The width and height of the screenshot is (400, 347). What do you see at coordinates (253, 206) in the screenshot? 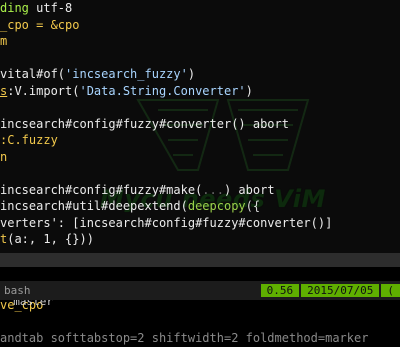
I see `code-token: ({` at bounding box center [253, 206].